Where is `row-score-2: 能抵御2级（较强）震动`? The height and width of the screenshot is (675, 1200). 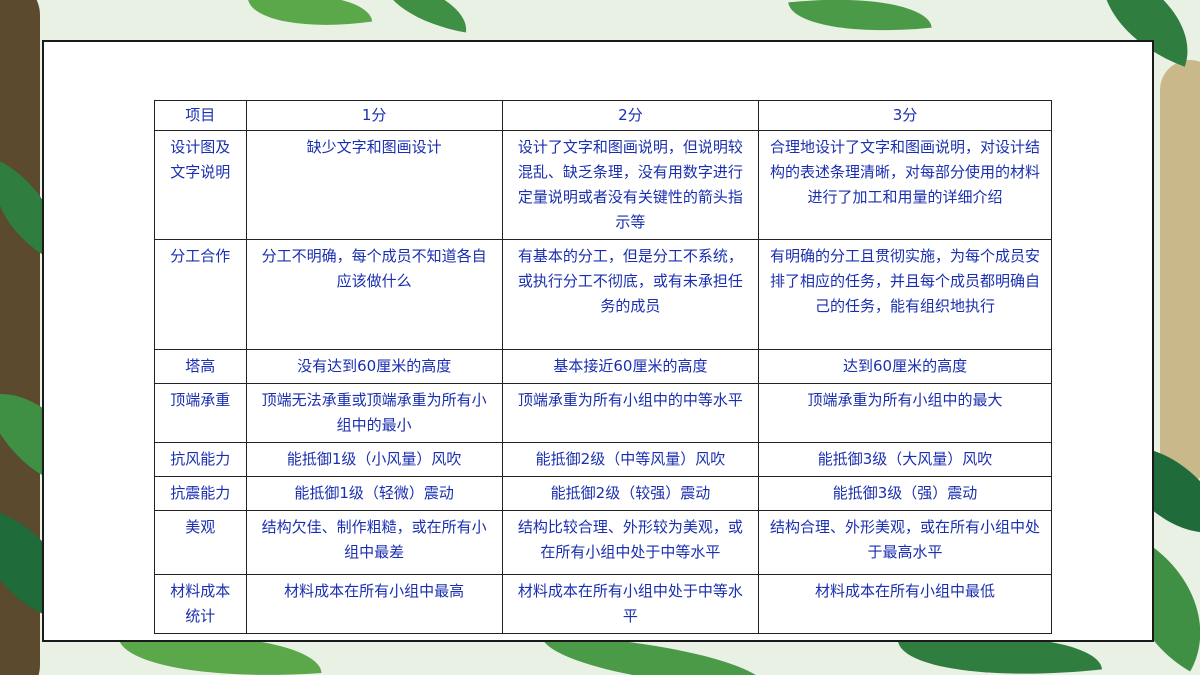
row-score-2: 能抵御2级（较强）震动 is located at coordinates (630, 493).